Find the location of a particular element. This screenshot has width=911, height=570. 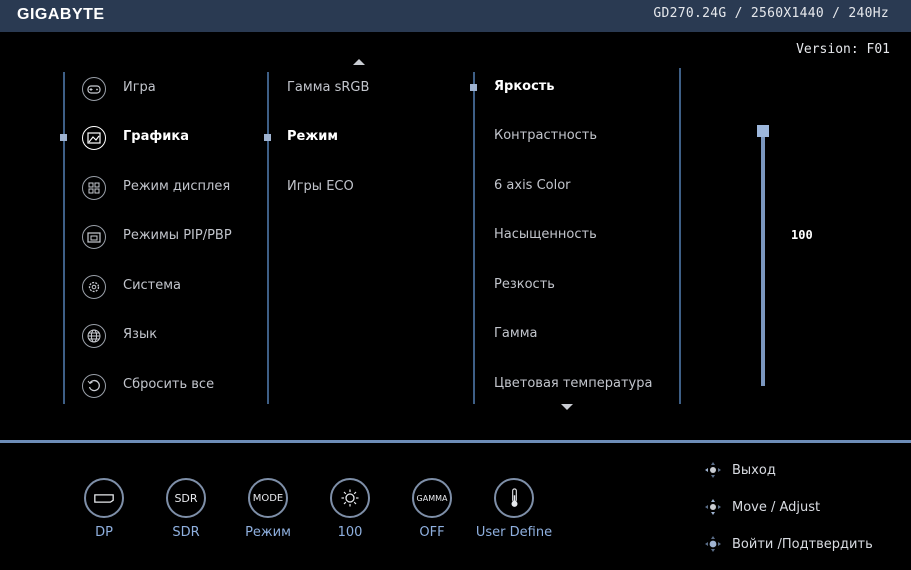

menu-item-label: Режим дисплея is located at coordinates (177, 186).